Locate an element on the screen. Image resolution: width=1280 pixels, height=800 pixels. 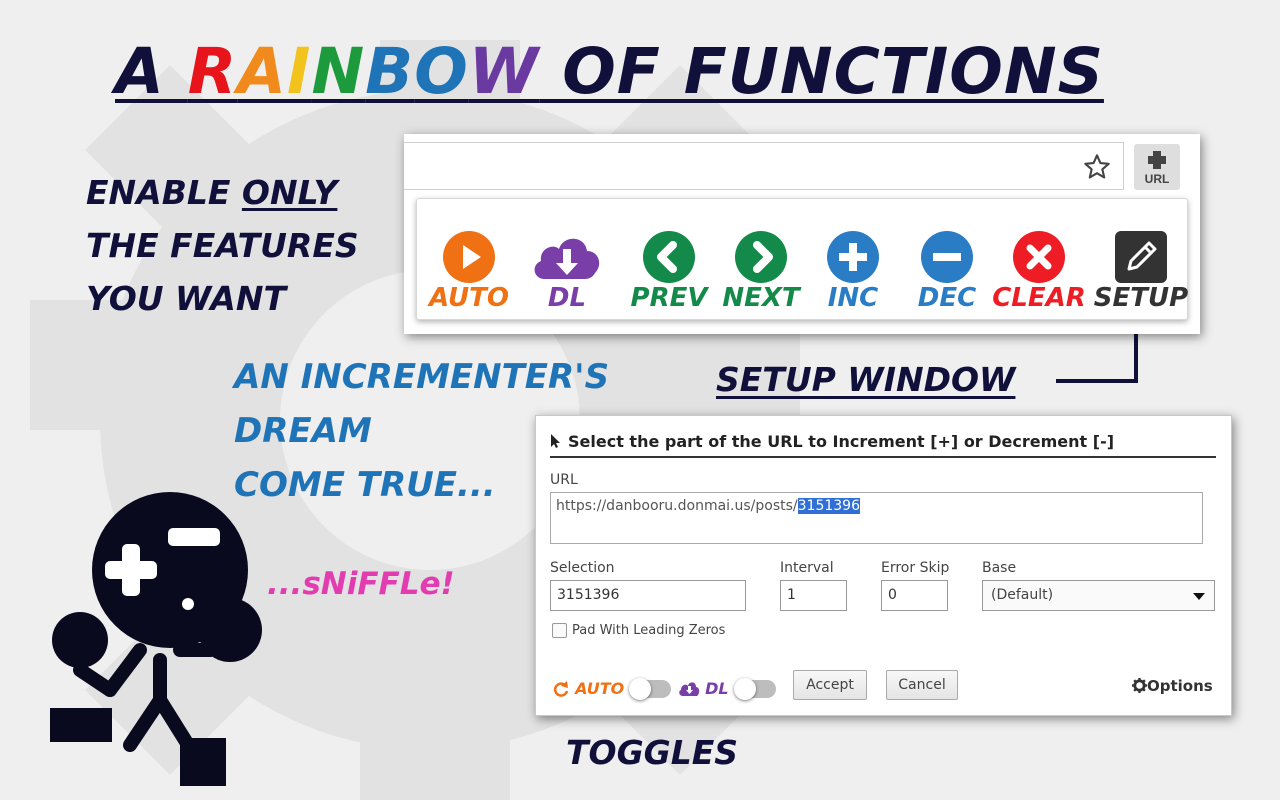
dl-toggle-knob is located at coordinates (744, 688).